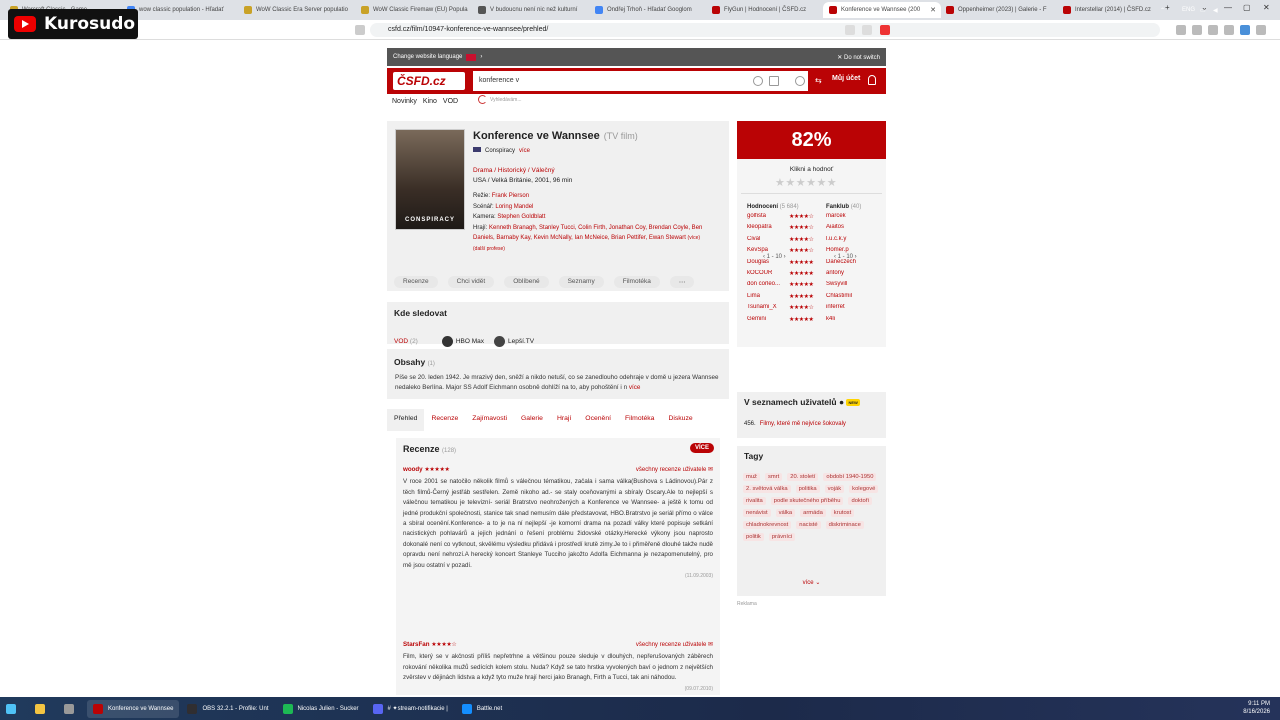  I want to click on taskbar-app: Konference ve Wannsee, so click(133, 708).